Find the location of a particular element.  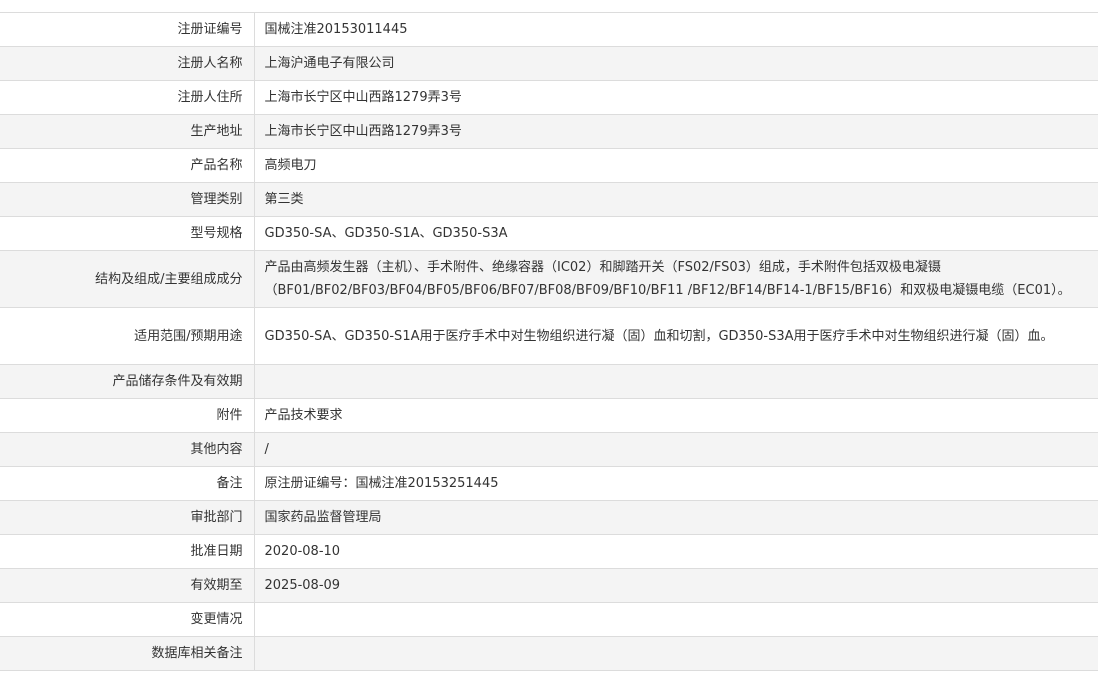

label-storage-validity: 产品储存条件及有效期 is located at coordinates (127, 381).